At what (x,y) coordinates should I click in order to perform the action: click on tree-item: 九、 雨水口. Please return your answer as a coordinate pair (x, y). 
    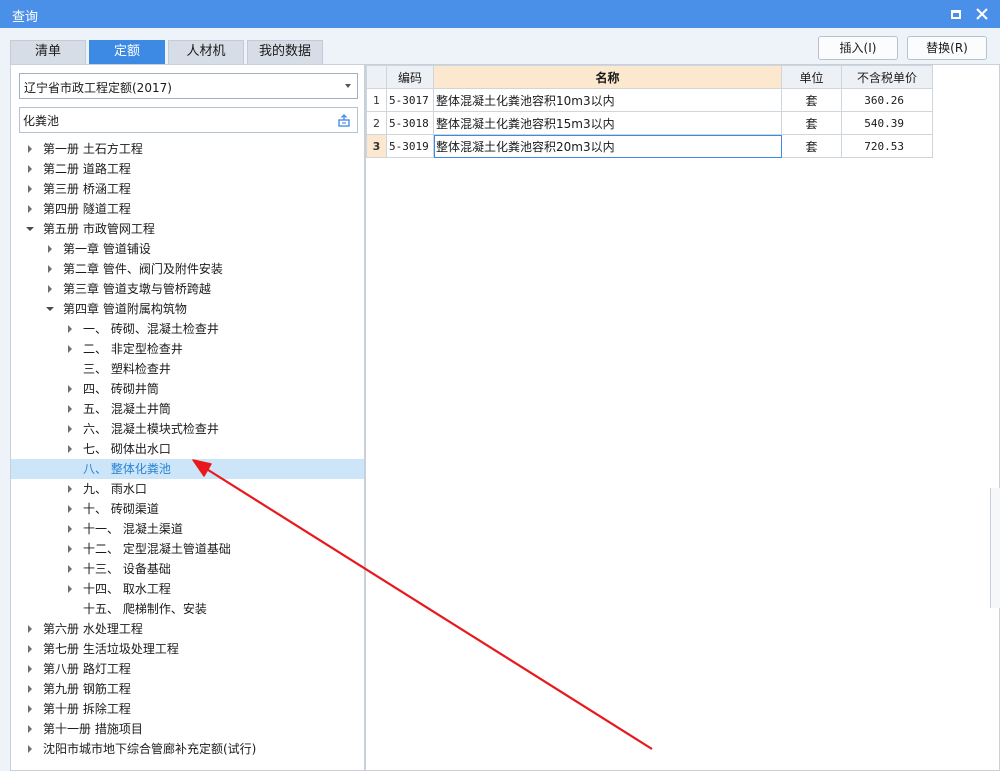
    Looking at the image, I should click on (187, 489).